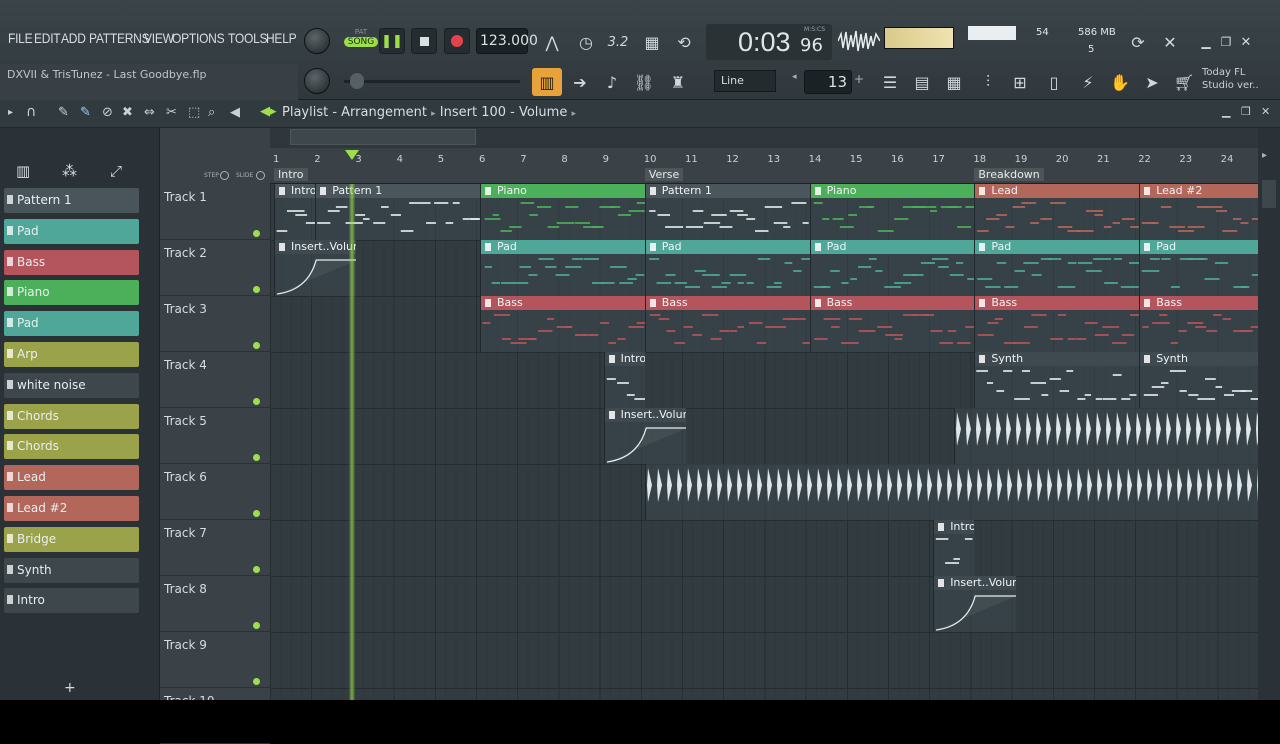 The image size is (1280, 744). Describe the element at coordinates (70, 688) in the screenshot. I see `add-pattern-button: +` at that location.